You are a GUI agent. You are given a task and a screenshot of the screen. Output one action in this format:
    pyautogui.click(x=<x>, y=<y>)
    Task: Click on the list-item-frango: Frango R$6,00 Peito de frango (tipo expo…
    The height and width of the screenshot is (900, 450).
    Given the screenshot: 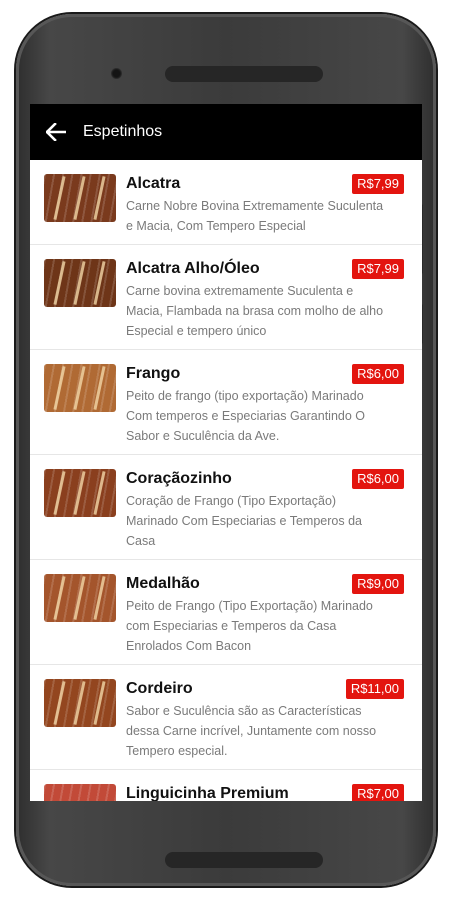 What is the action you would take?
    pyautogui.click(x=226, y=402)
    